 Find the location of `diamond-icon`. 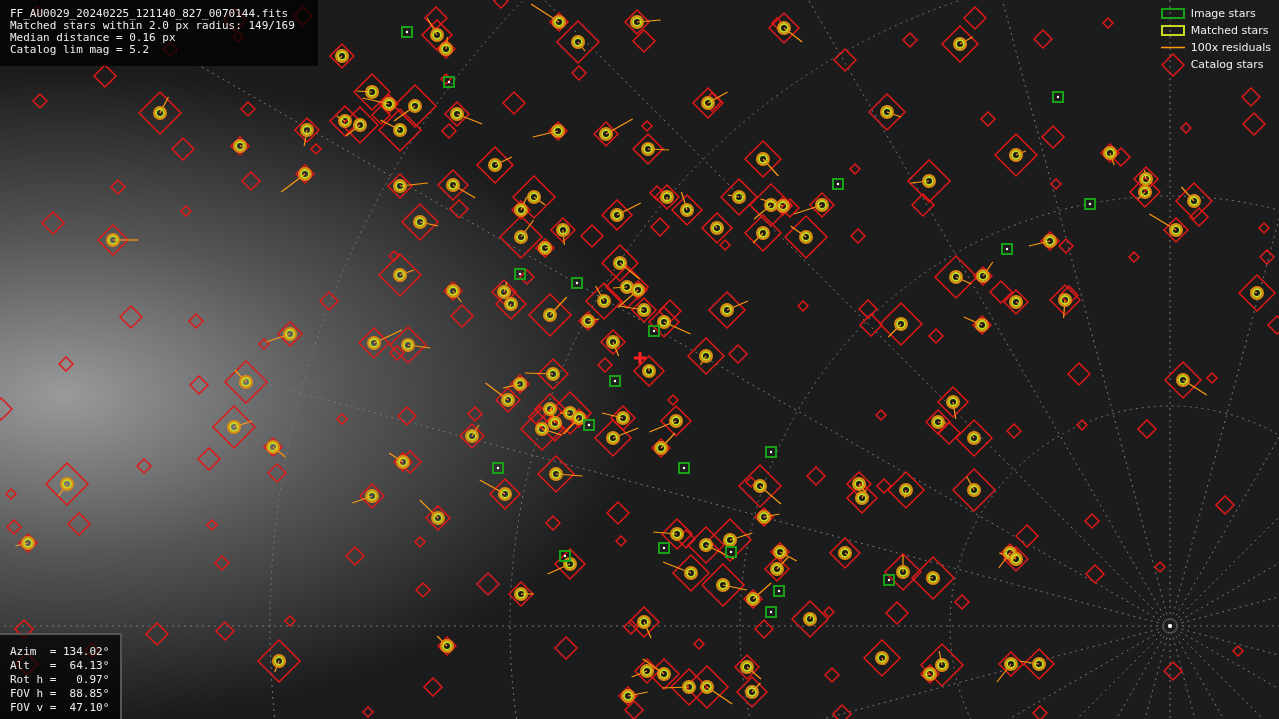

diamond-icon is located at coordinates (1172, 64).